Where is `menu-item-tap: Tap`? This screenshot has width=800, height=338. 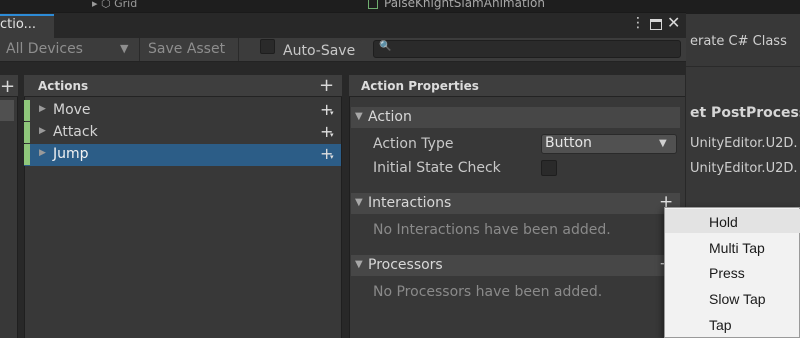
menu-item-tap: Tap is located at coordinates (732, 324).